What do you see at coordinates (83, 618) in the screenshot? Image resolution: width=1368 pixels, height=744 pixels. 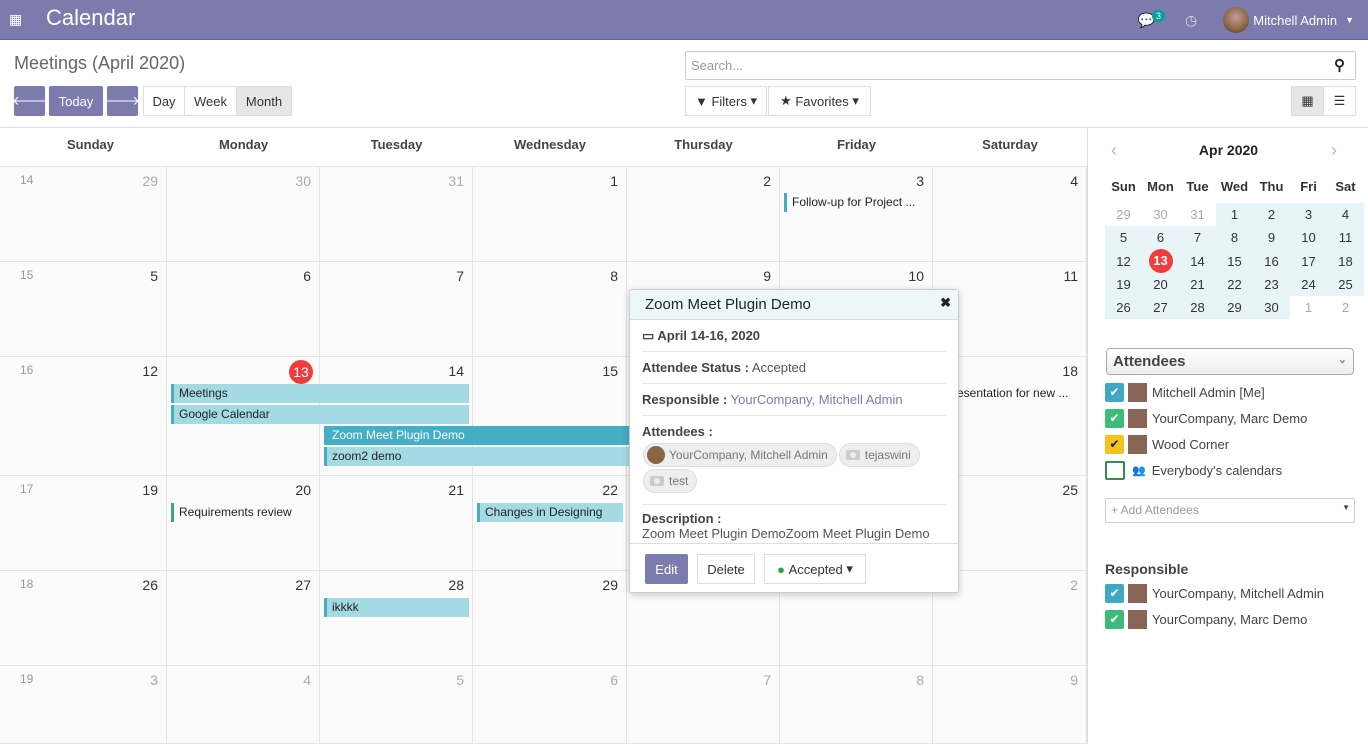 I see `day-cell: 18 26` at bounding box center [83, 618].